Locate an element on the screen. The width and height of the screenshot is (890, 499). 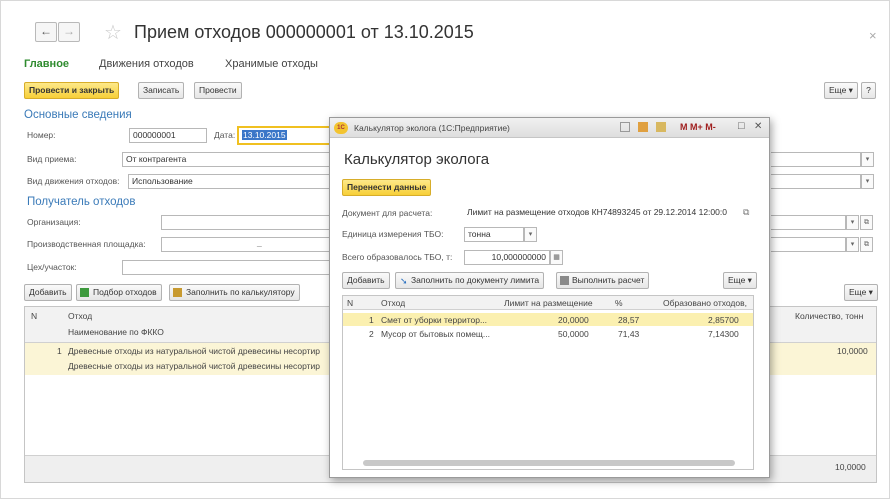
calc-col-pct: % is located at coordinates (619, 303).